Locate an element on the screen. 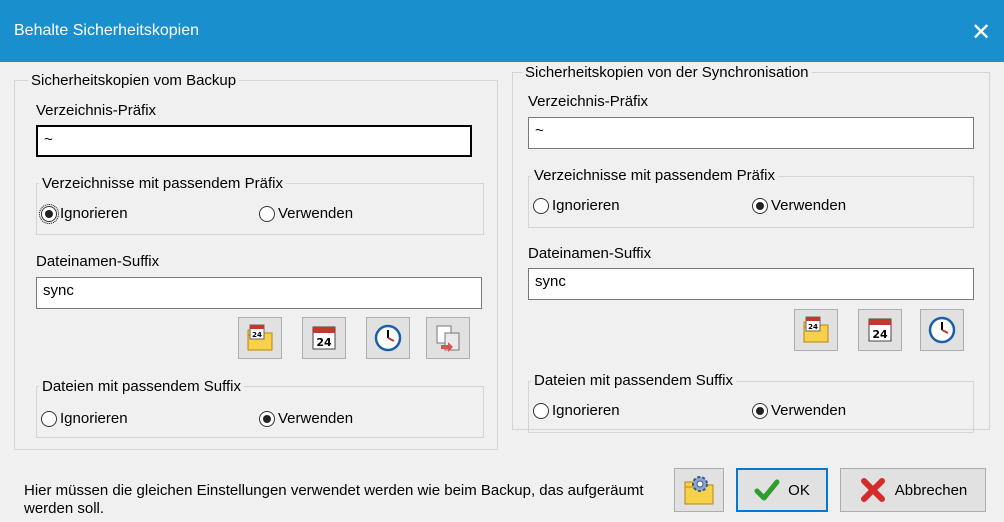 This screenshot has width=1004, height=522. left-dirs-use-radio: Verwenden is located at coordinates (306, 213).